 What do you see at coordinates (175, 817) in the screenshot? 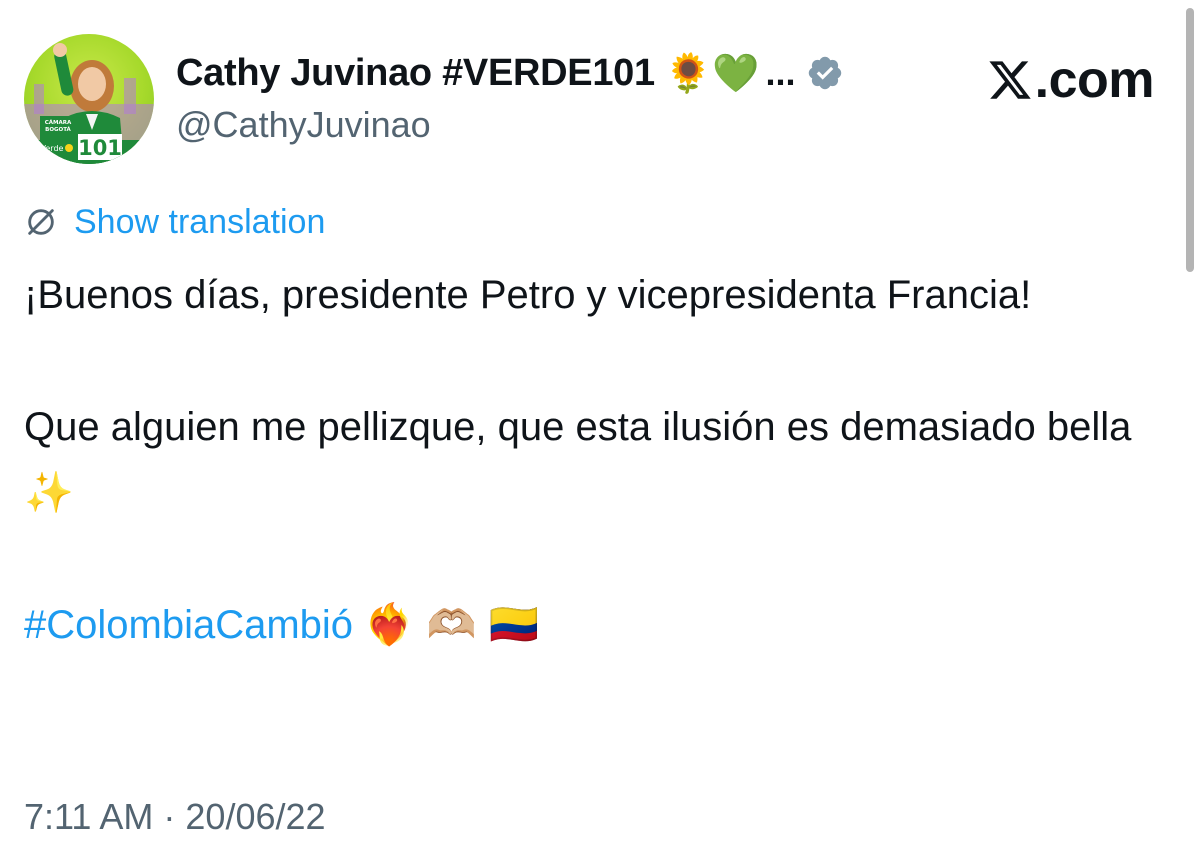
I see `tweet-timestamp: 7:11 AM · 20/06/22` at bounding box center [175, 817].